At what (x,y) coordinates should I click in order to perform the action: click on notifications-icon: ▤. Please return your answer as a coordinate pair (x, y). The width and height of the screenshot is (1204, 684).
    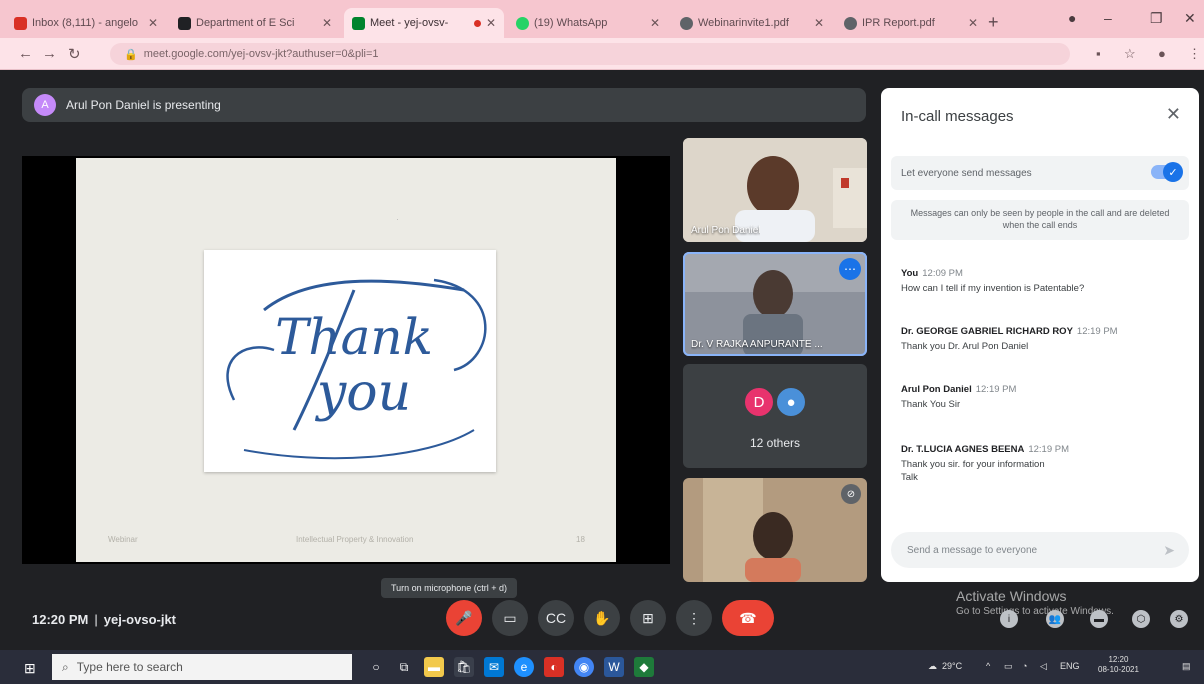
    Looking at the image, I should click on (1186, 666).